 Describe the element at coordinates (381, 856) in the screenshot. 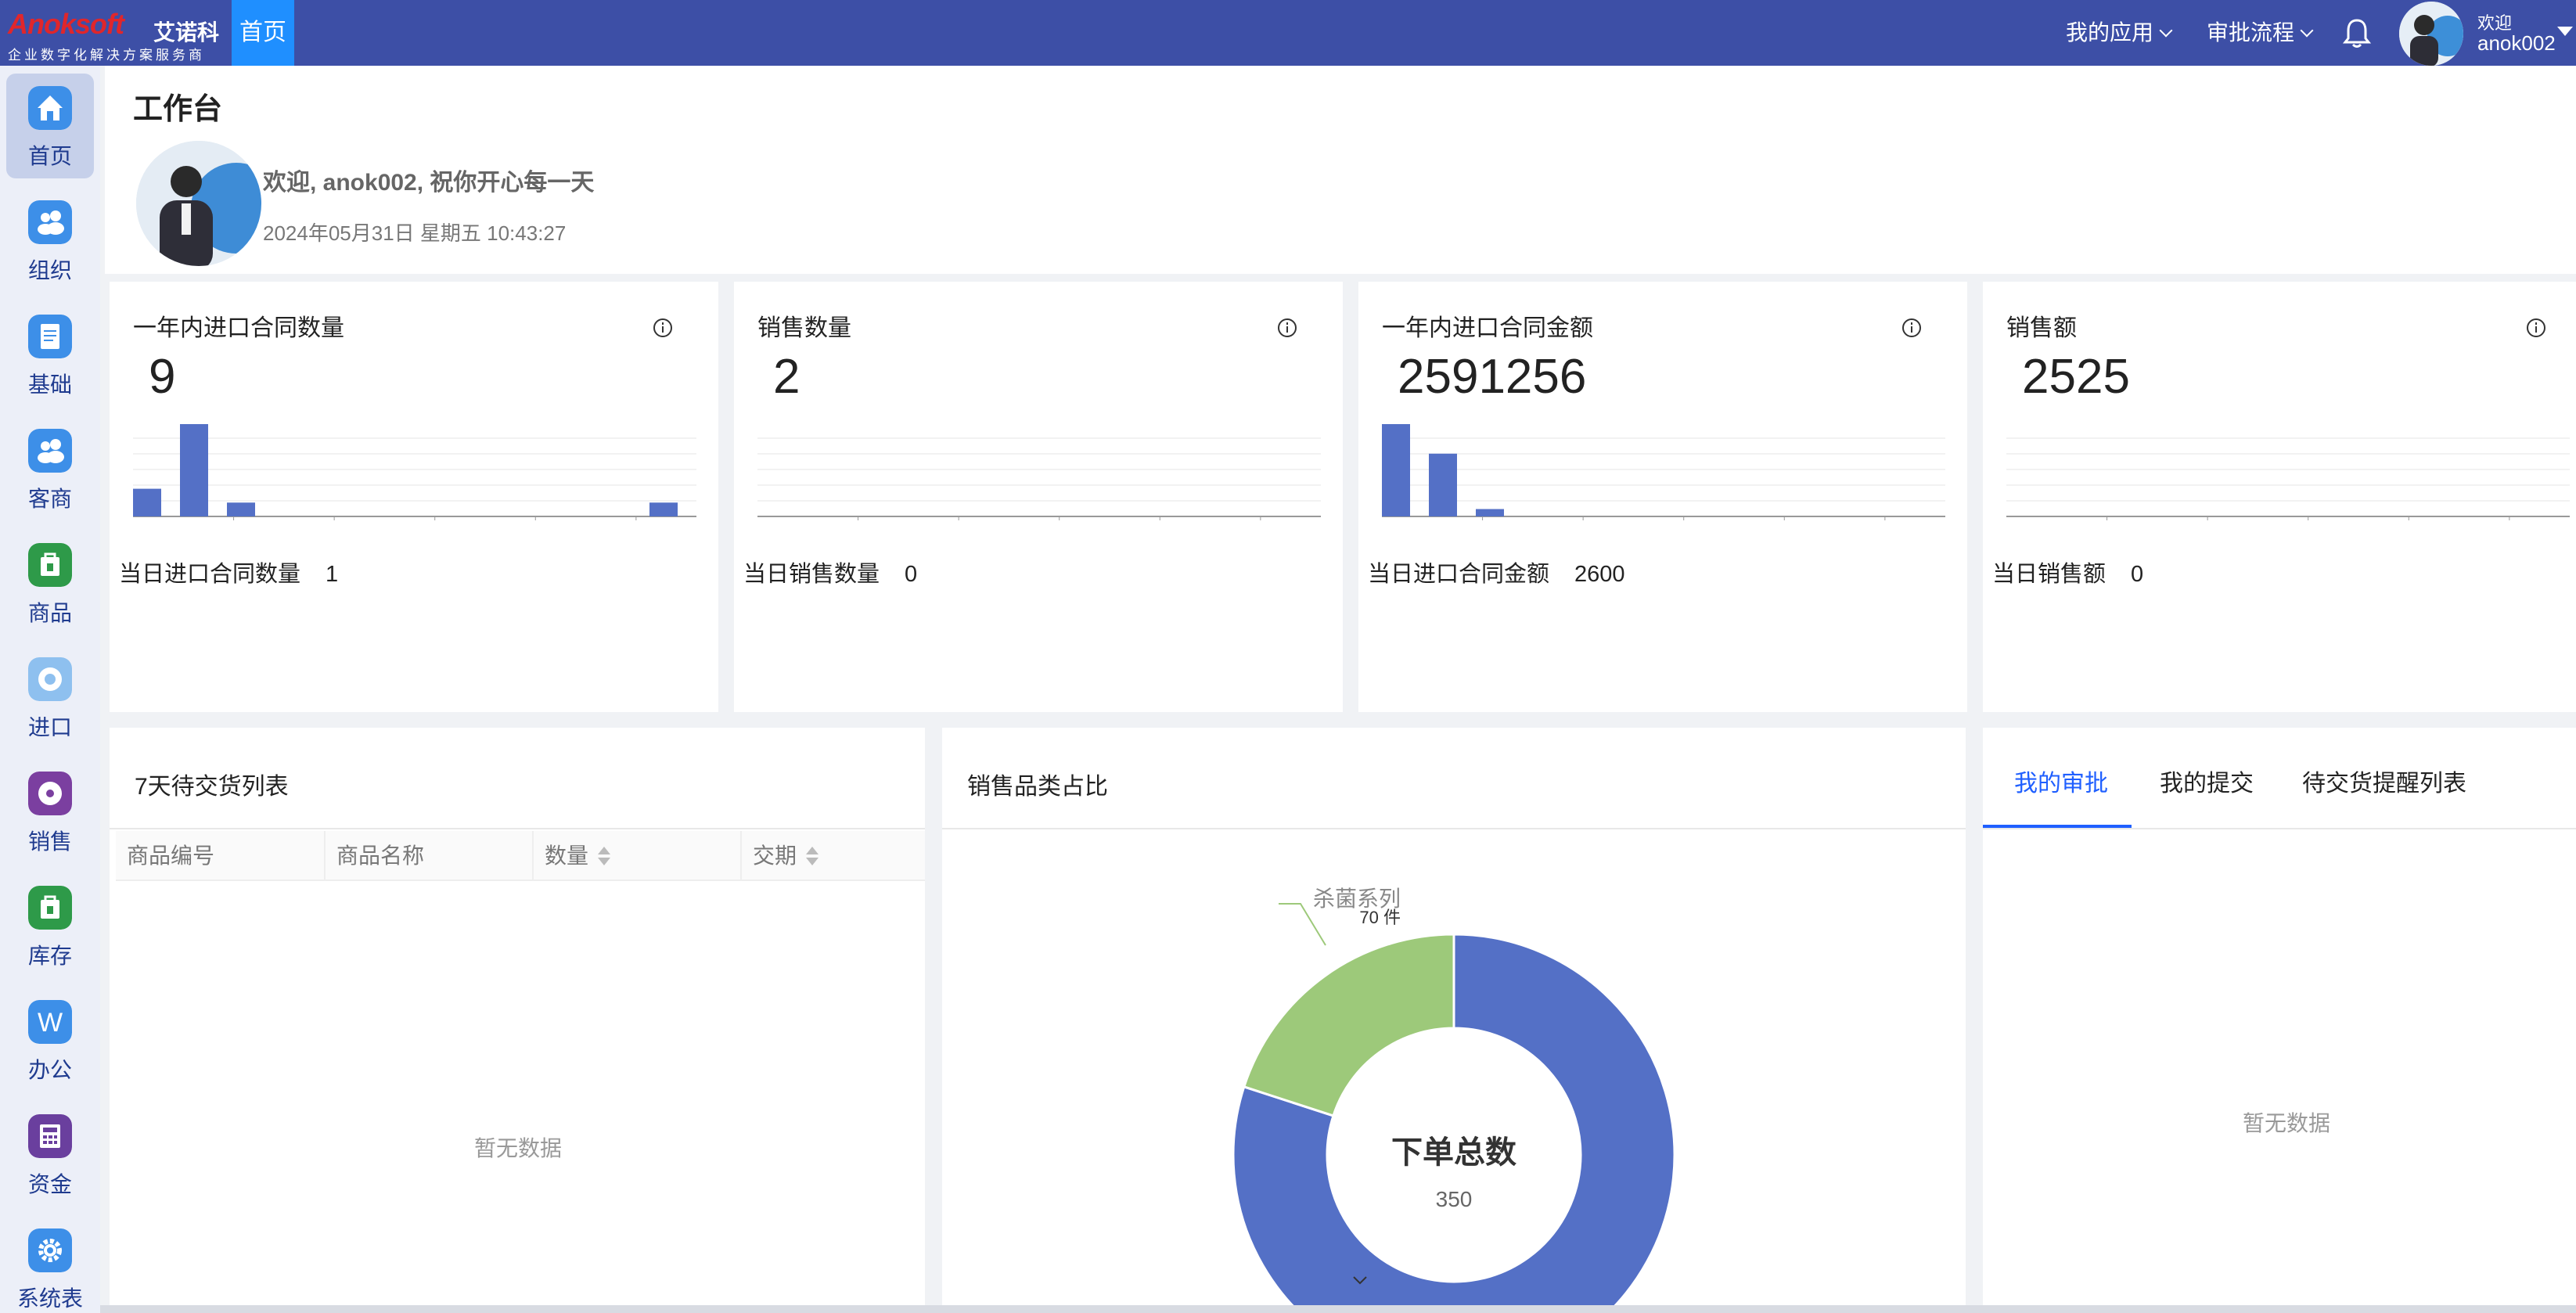

I see `column-label: 商品名称` at that location.